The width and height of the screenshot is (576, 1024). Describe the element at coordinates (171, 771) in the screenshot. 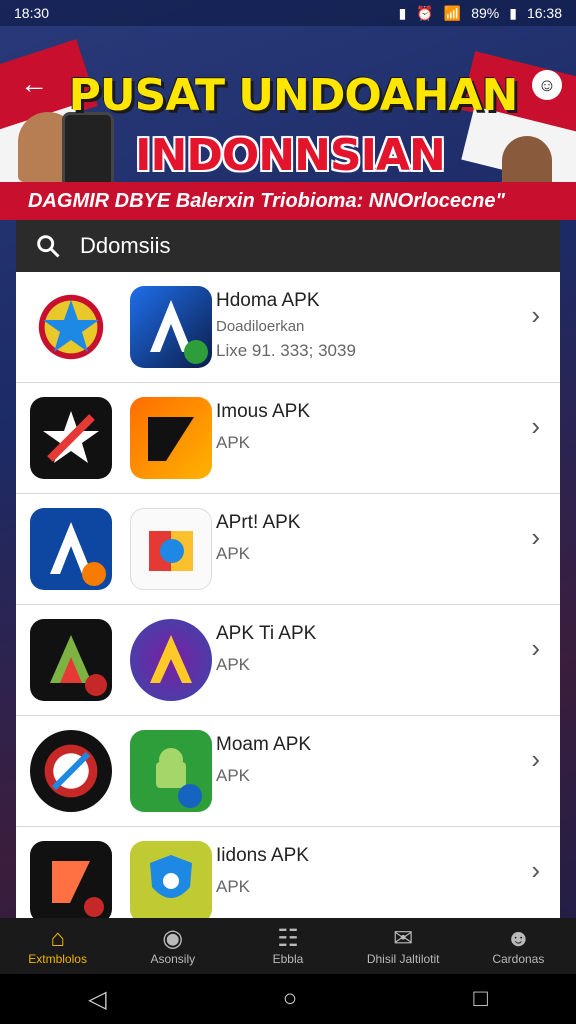

I see `android-icon` at that location.